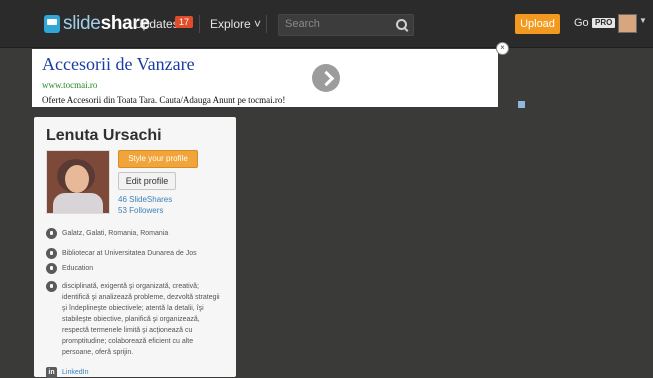 The height and width of the screenshot is (378, 653). Describe the element at coordinates (346, 25) in the screenshot. I see `search-box: Search` at that location.